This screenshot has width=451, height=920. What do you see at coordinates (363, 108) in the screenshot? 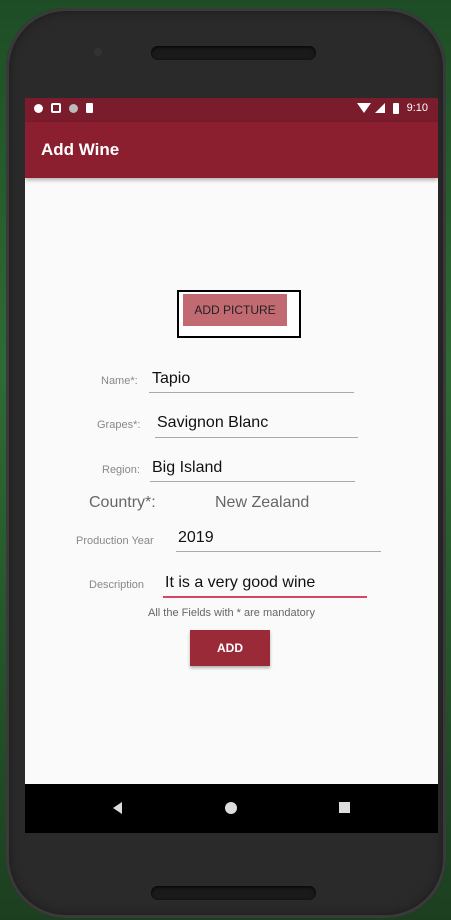
I see `wifi-icon` at bounding box center [363, 108].